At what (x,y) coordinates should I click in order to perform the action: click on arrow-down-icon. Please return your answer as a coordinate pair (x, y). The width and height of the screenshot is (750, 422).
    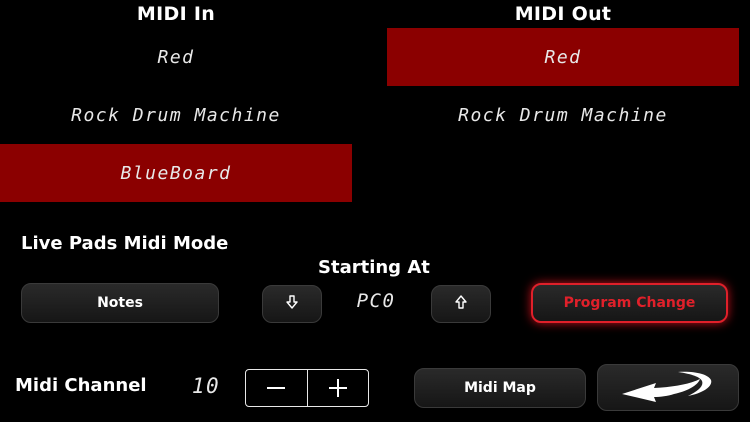
    Looking at the image, I should click on (292, 304).